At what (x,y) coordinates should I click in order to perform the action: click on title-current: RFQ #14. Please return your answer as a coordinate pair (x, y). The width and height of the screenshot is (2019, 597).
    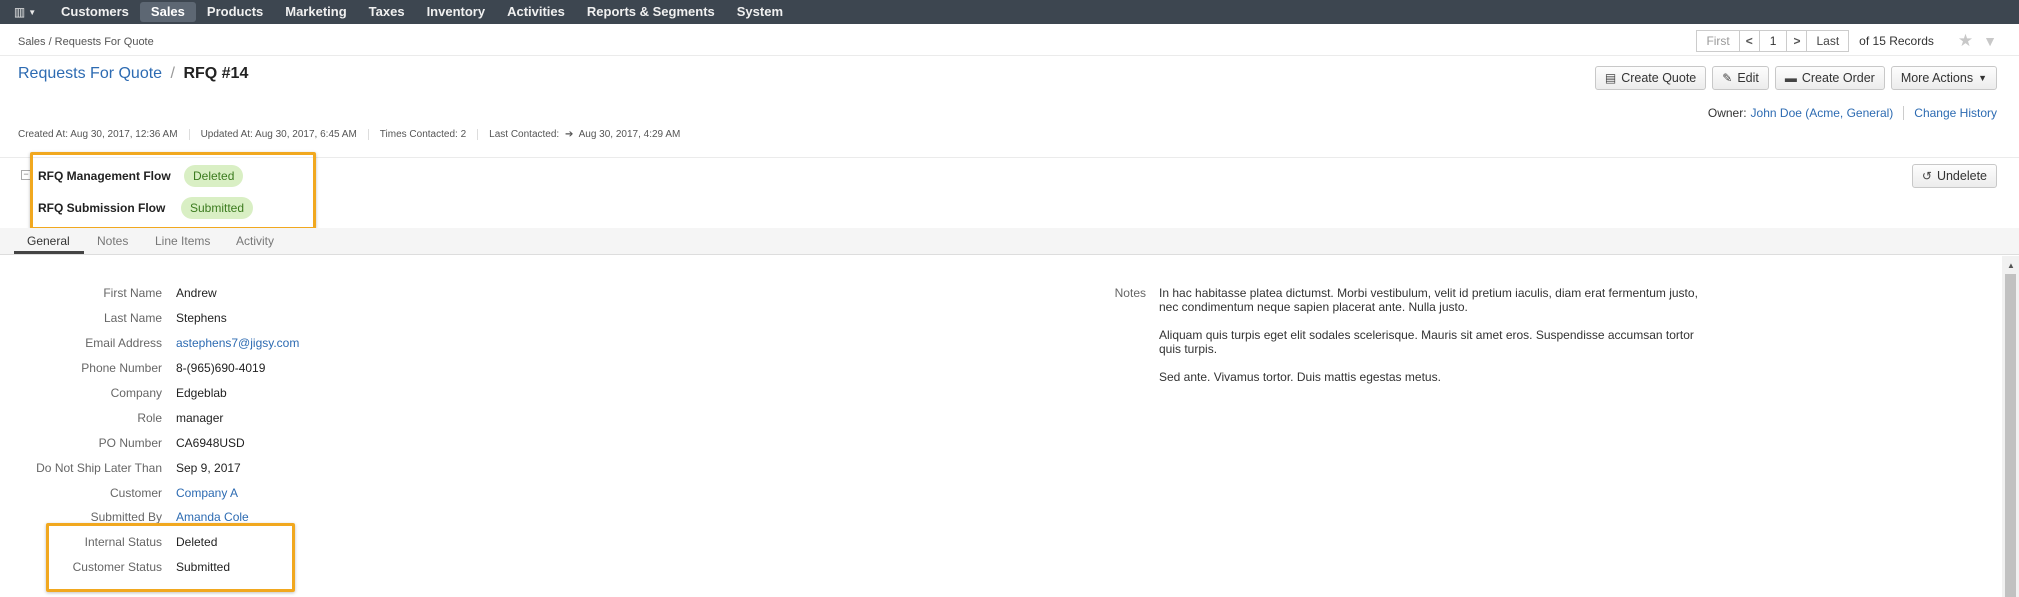
    Looking at the image, I should click on (216, 73).